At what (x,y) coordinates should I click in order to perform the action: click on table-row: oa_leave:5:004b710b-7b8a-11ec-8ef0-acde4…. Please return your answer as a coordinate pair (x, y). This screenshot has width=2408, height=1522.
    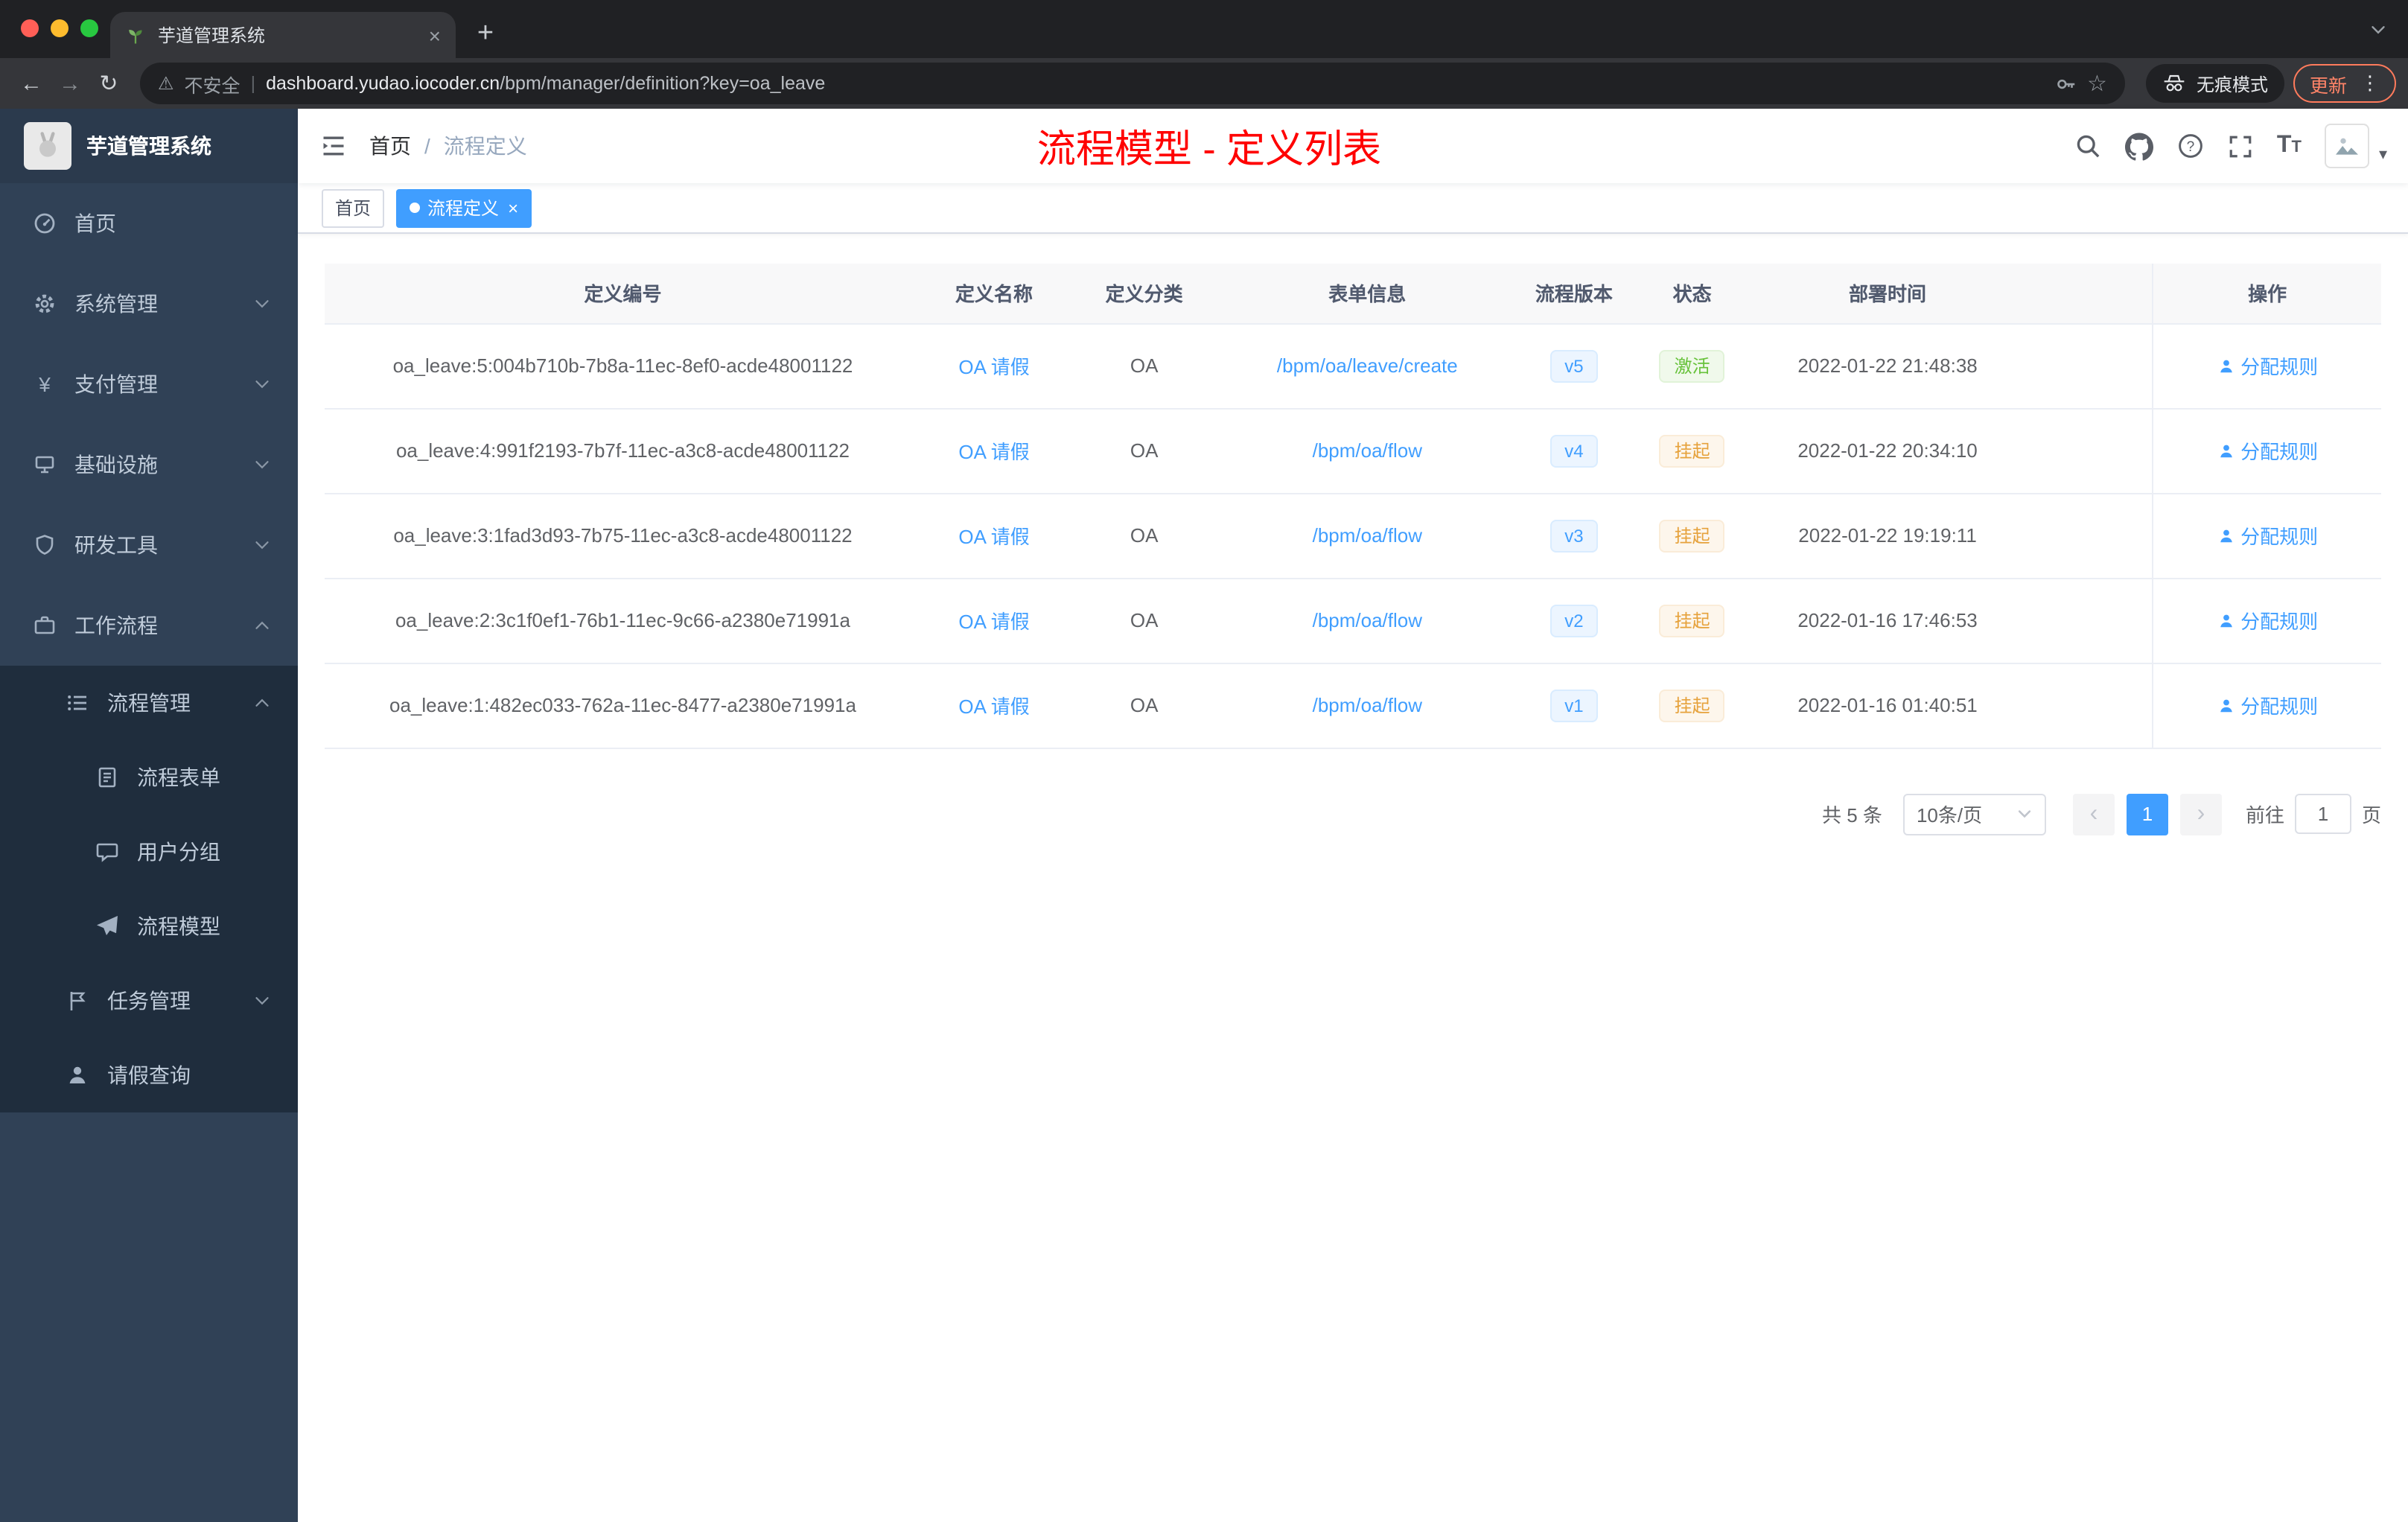
    Looking at the image, I should click on (1353, 366).